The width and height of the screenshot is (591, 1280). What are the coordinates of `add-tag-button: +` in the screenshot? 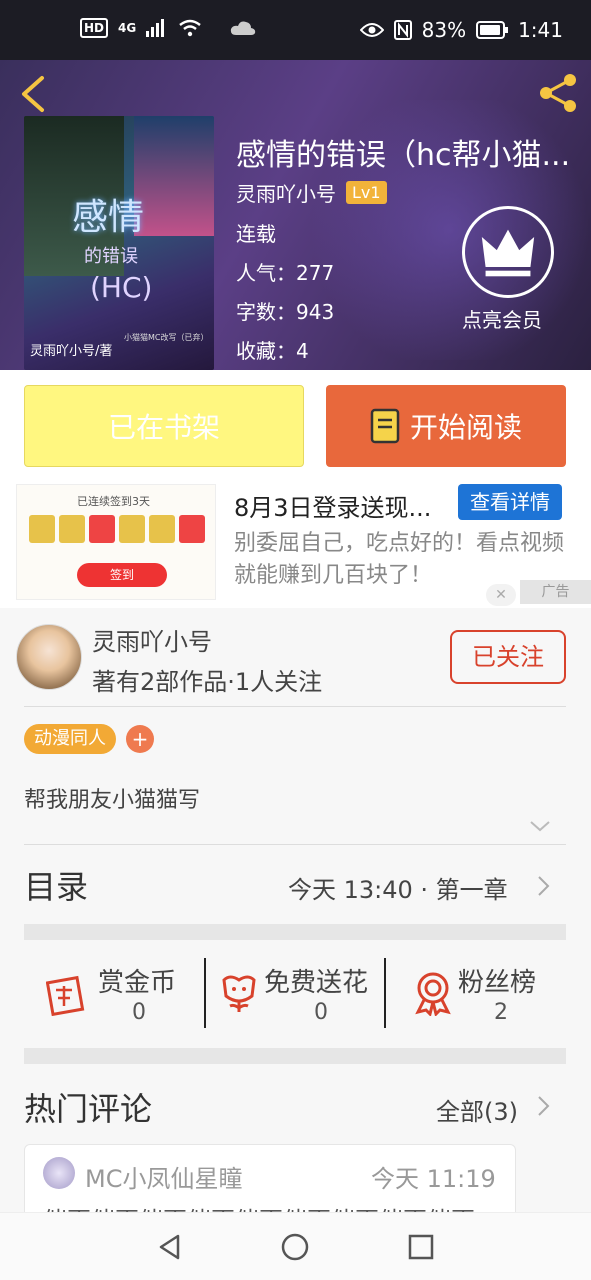 It's located at (140, 739).